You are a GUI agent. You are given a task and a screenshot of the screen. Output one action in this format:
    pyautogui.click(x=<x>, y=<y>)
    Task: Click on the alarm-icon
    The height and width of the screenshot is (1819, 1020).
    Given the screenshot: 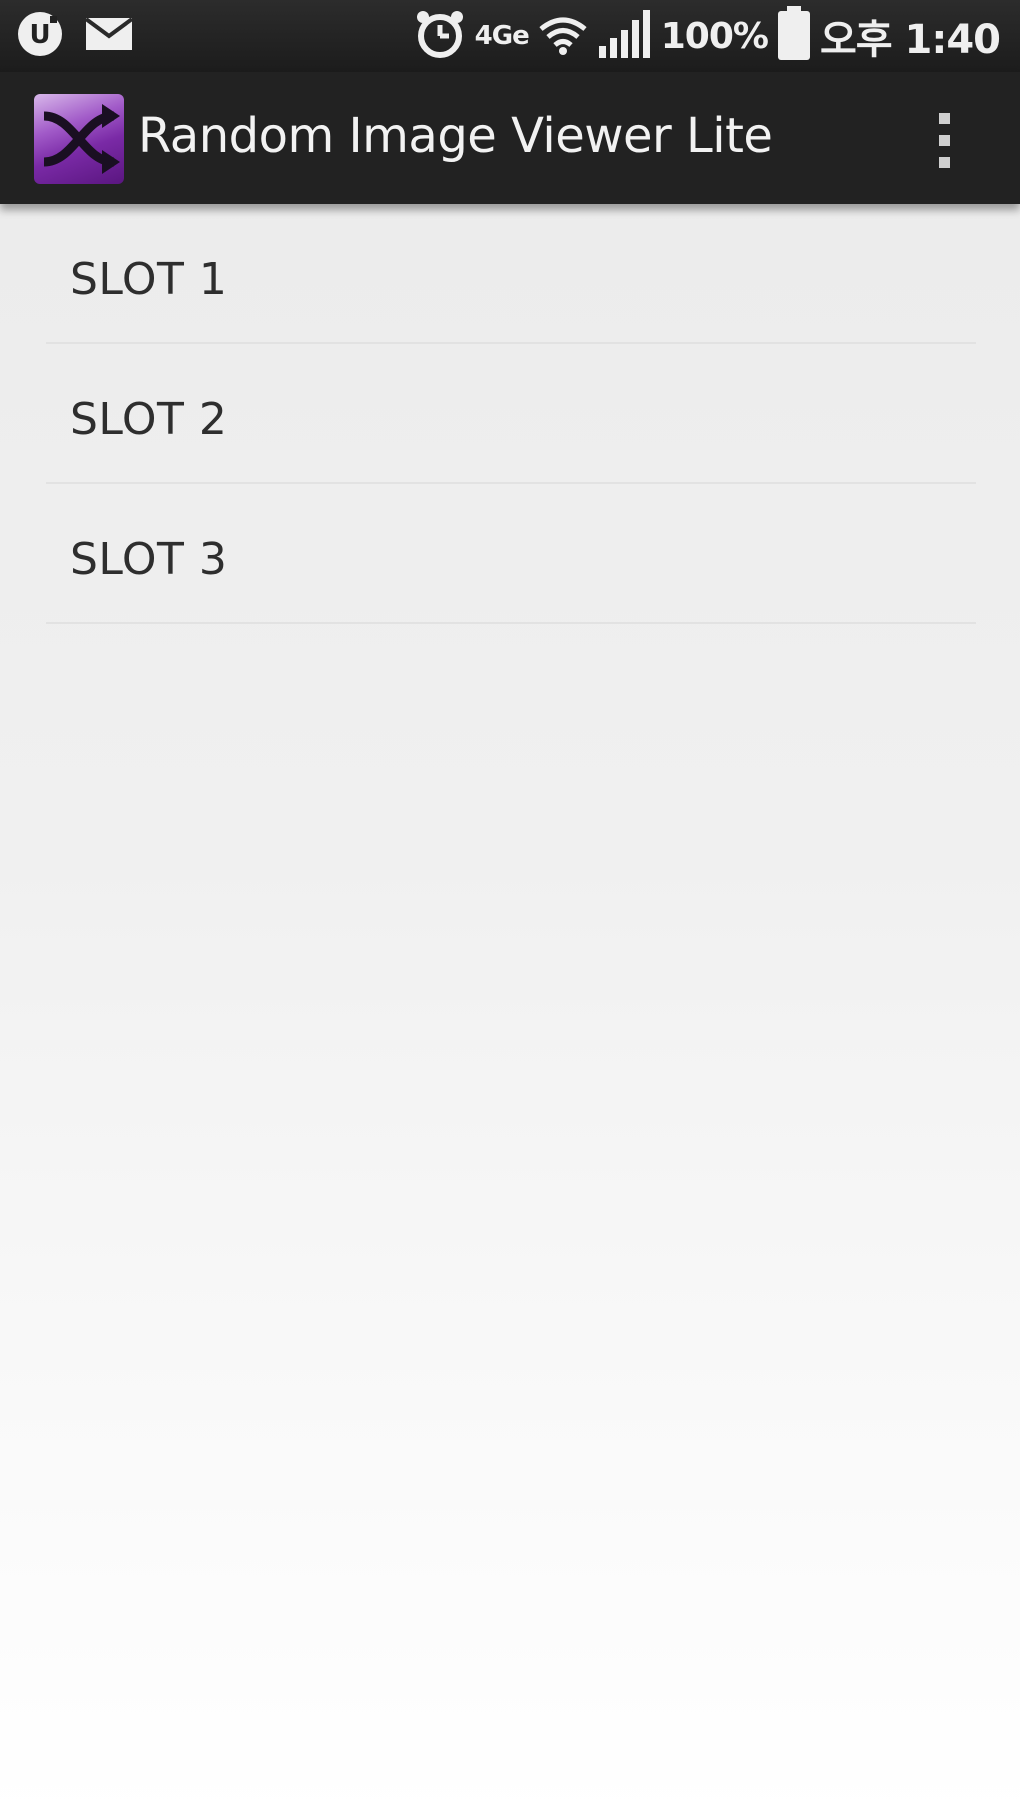 What is the action you would take?
    pyautogui.click(x=440, y=36)
    